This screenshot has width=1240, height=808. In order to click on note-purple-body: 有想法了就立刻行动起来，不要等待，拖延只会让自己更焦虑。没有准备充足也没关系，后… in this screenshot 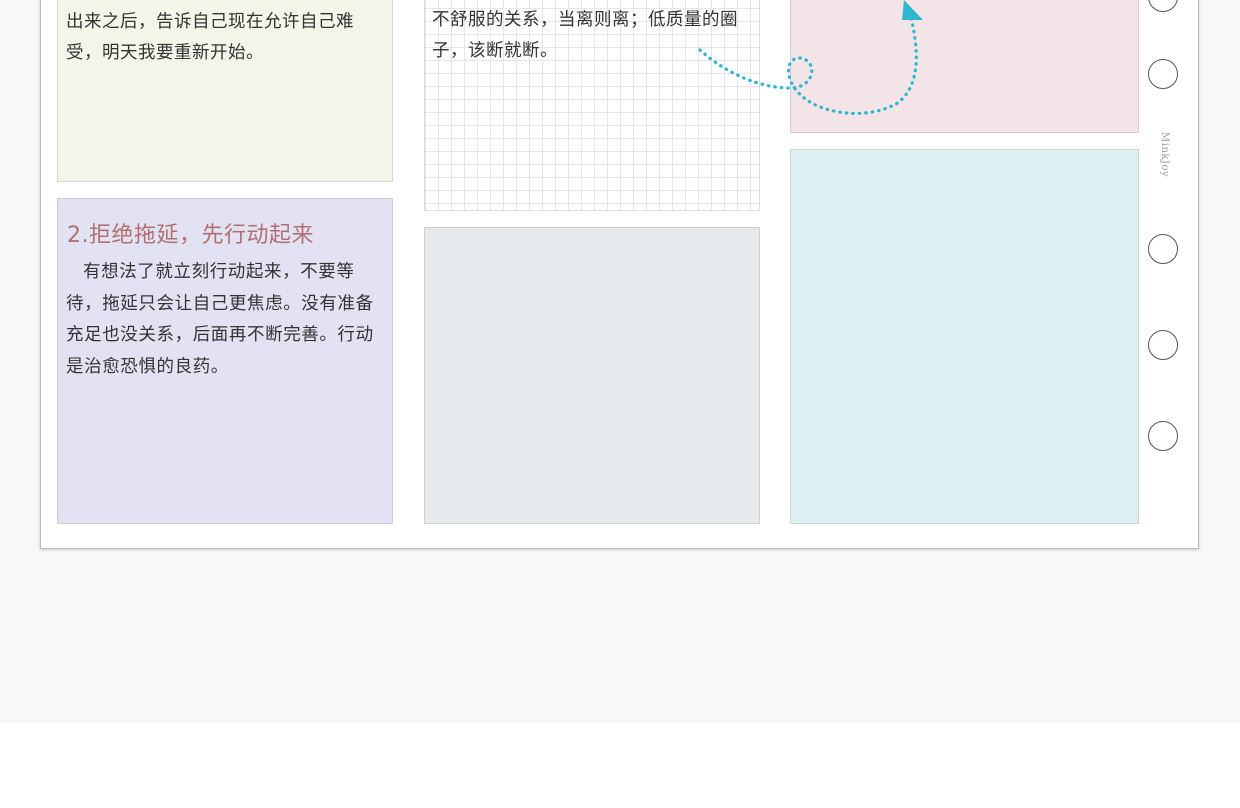, I will do `click(220, 319)`.